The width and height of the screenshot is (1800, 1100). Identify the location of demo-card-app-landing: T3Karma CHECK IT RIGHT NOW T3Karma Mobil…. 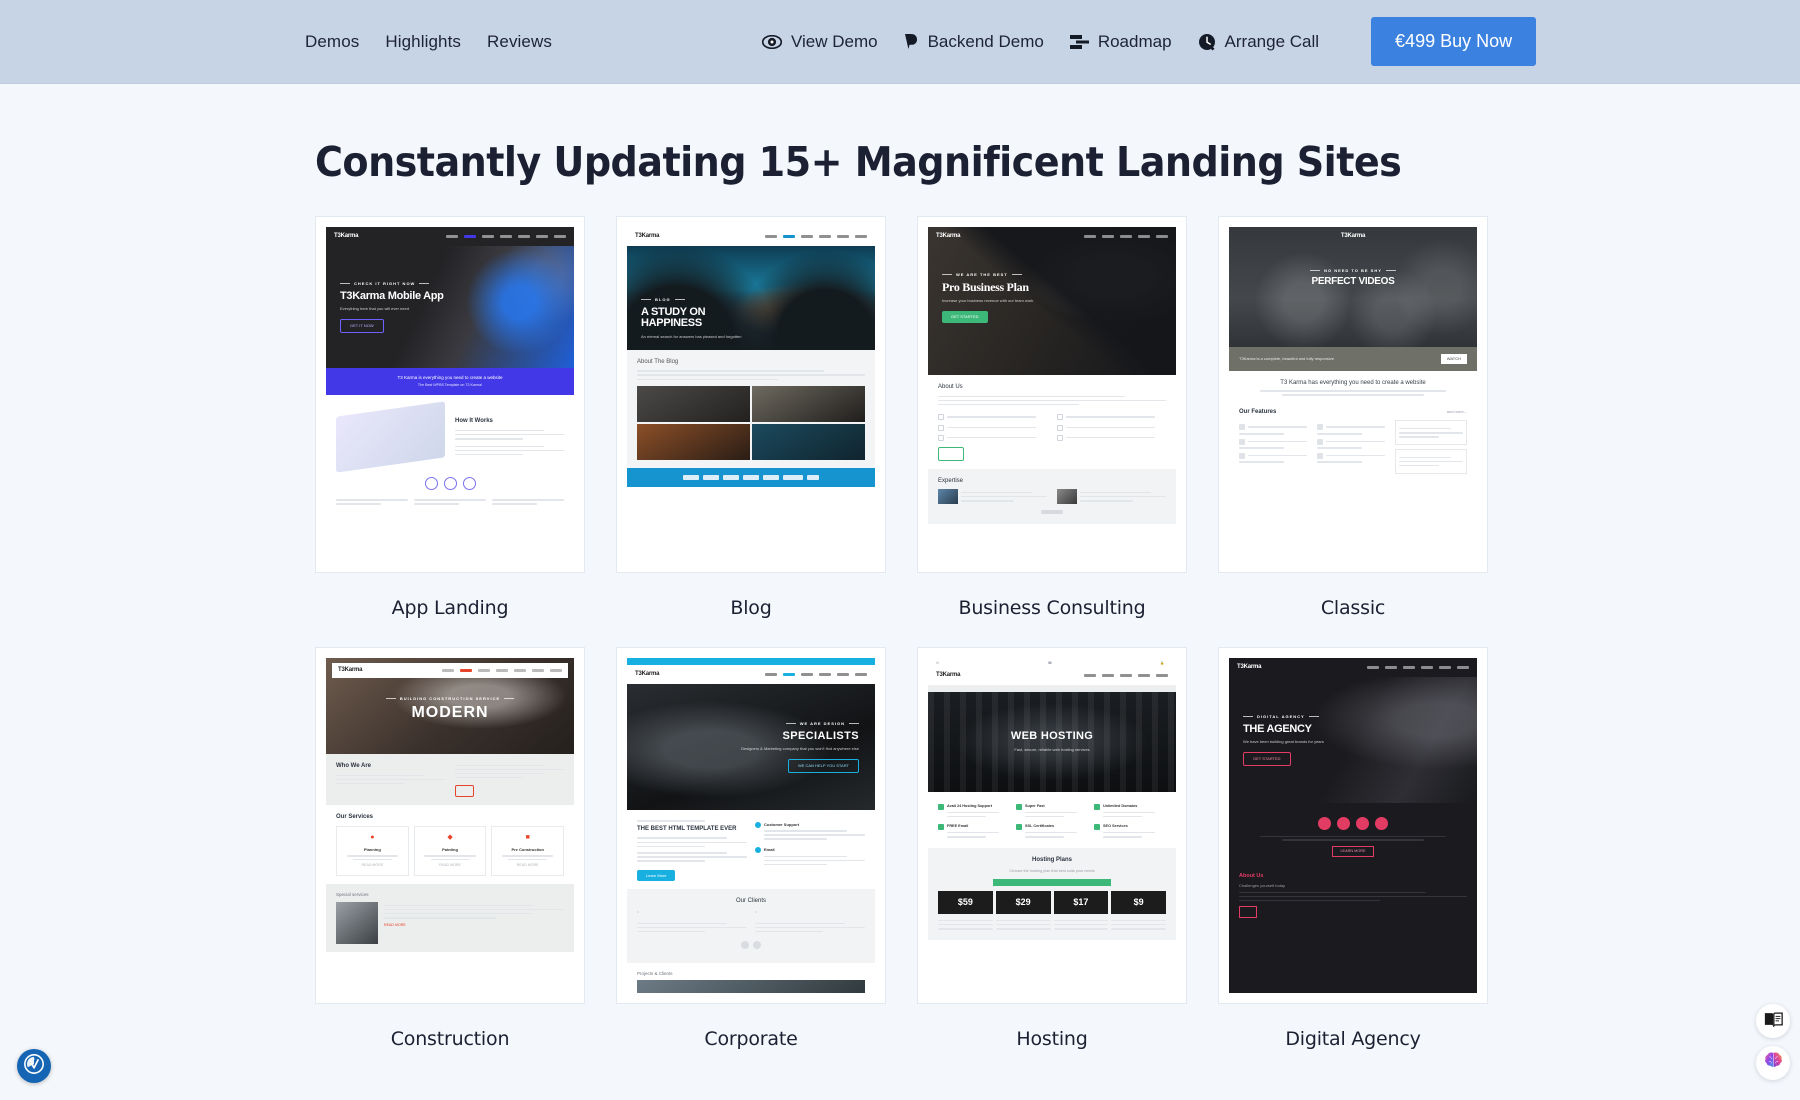
(450, 394).